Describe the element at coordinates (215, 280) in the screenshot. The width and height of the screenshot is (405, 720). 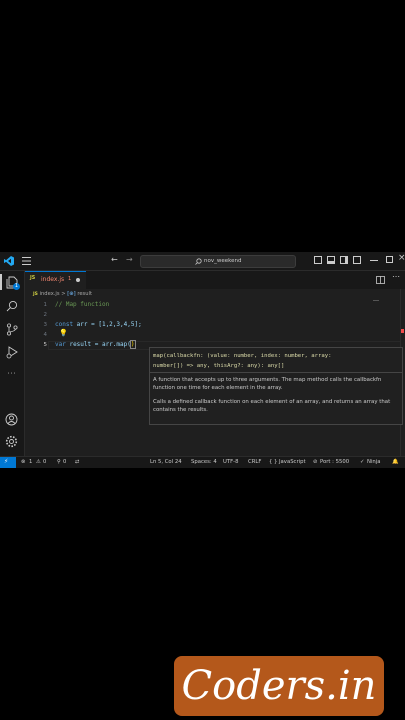
I see `editor-tab-bar: JS index.js 1 ⋯` at that location.